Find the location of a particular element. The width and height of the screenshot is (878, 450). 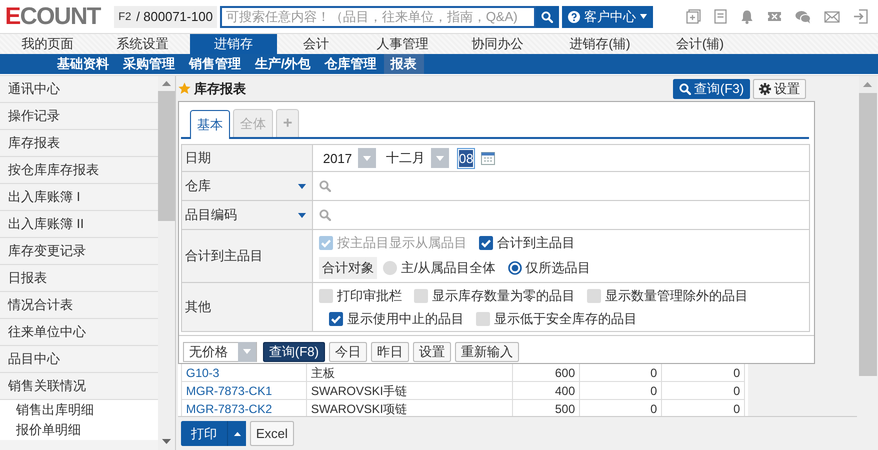

toolbar-button: 重新输入 is located at coordinates (486, 352).